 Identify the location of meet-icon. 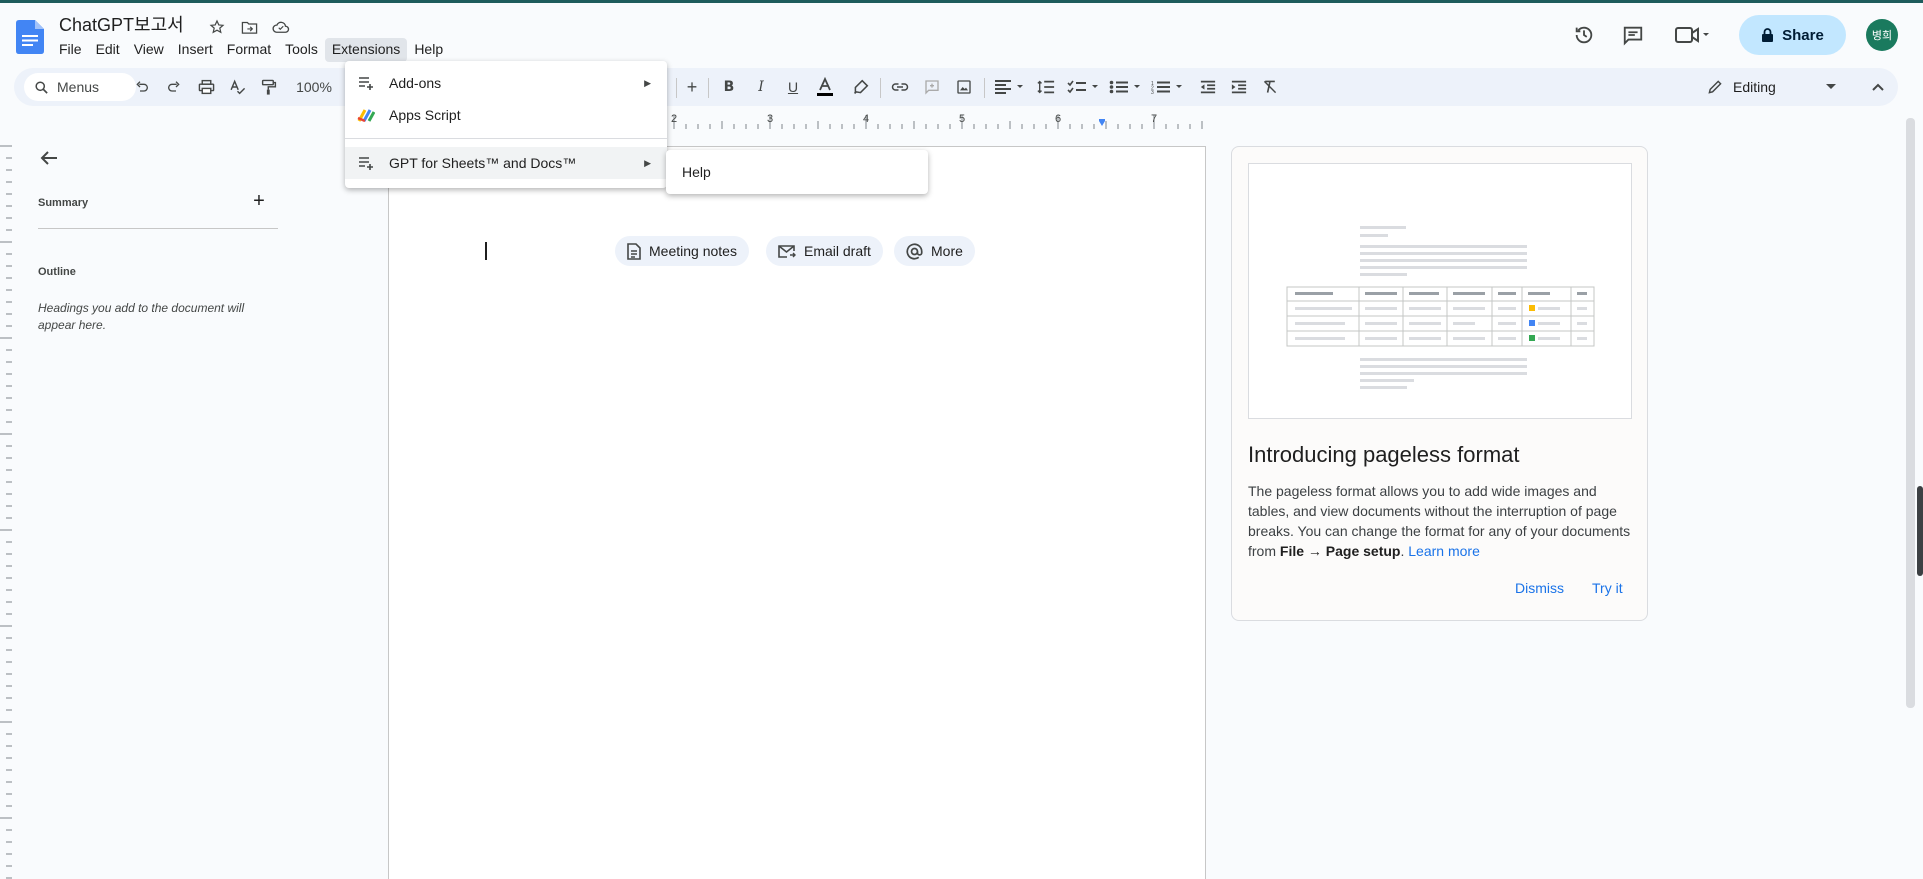
(1693, 35).